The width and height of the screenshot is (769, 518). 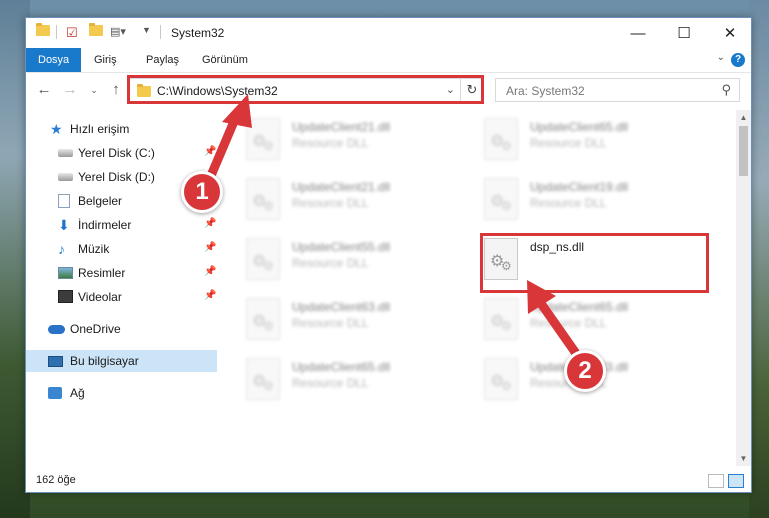 I want to click on customize-toolbar-icon: ▤▾, so click(x=118, y=31).